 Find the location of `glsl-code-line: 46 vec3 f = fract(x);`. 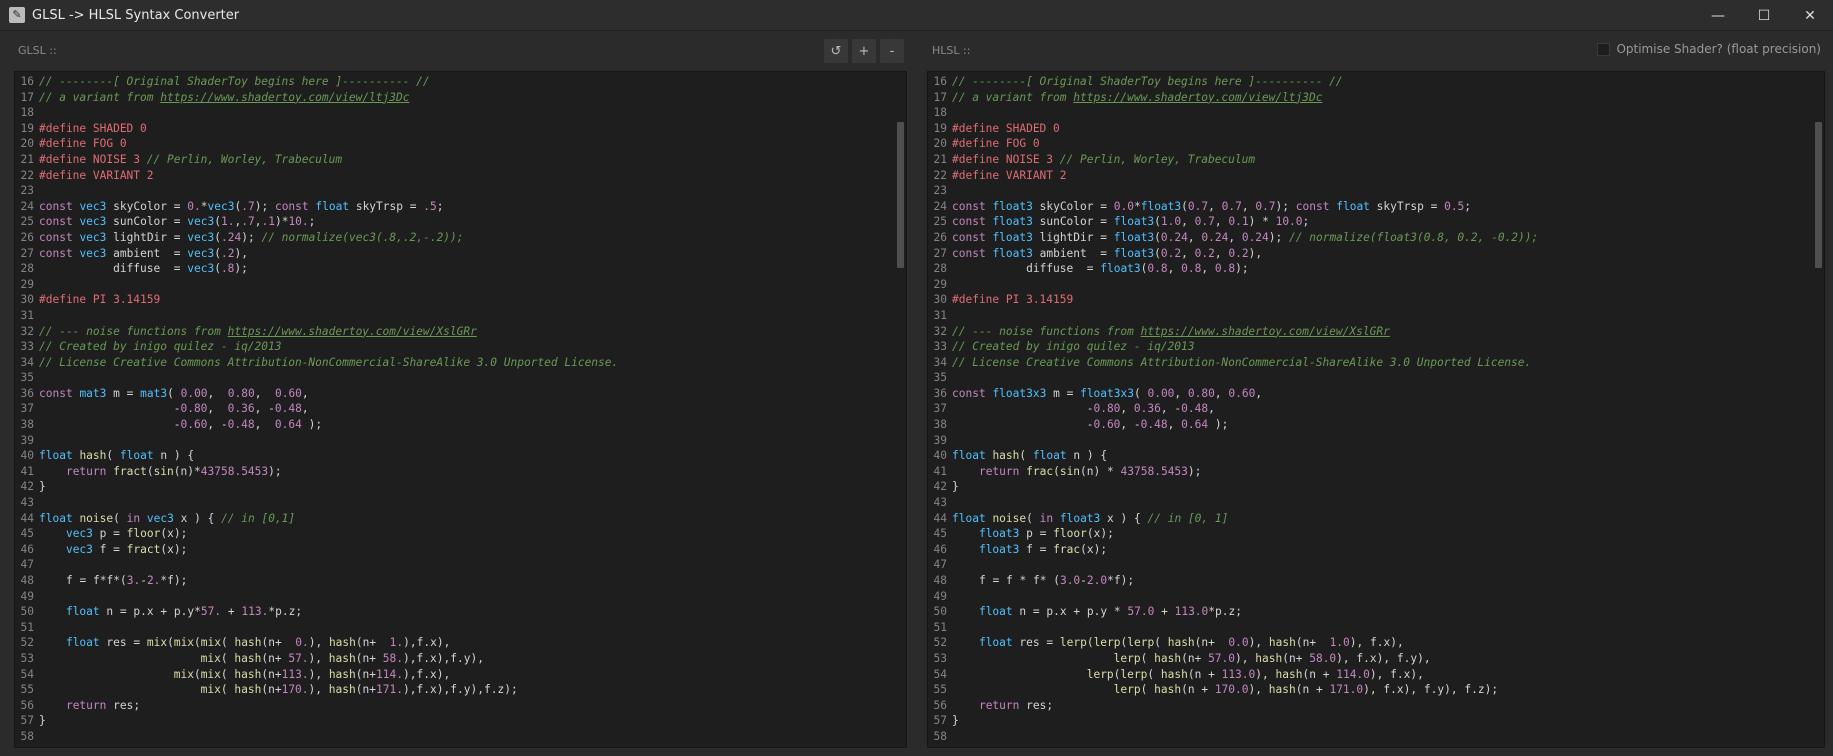

glsl-code-line: 46 vec3 f = fract(x); is located at coordinates (317, 550).